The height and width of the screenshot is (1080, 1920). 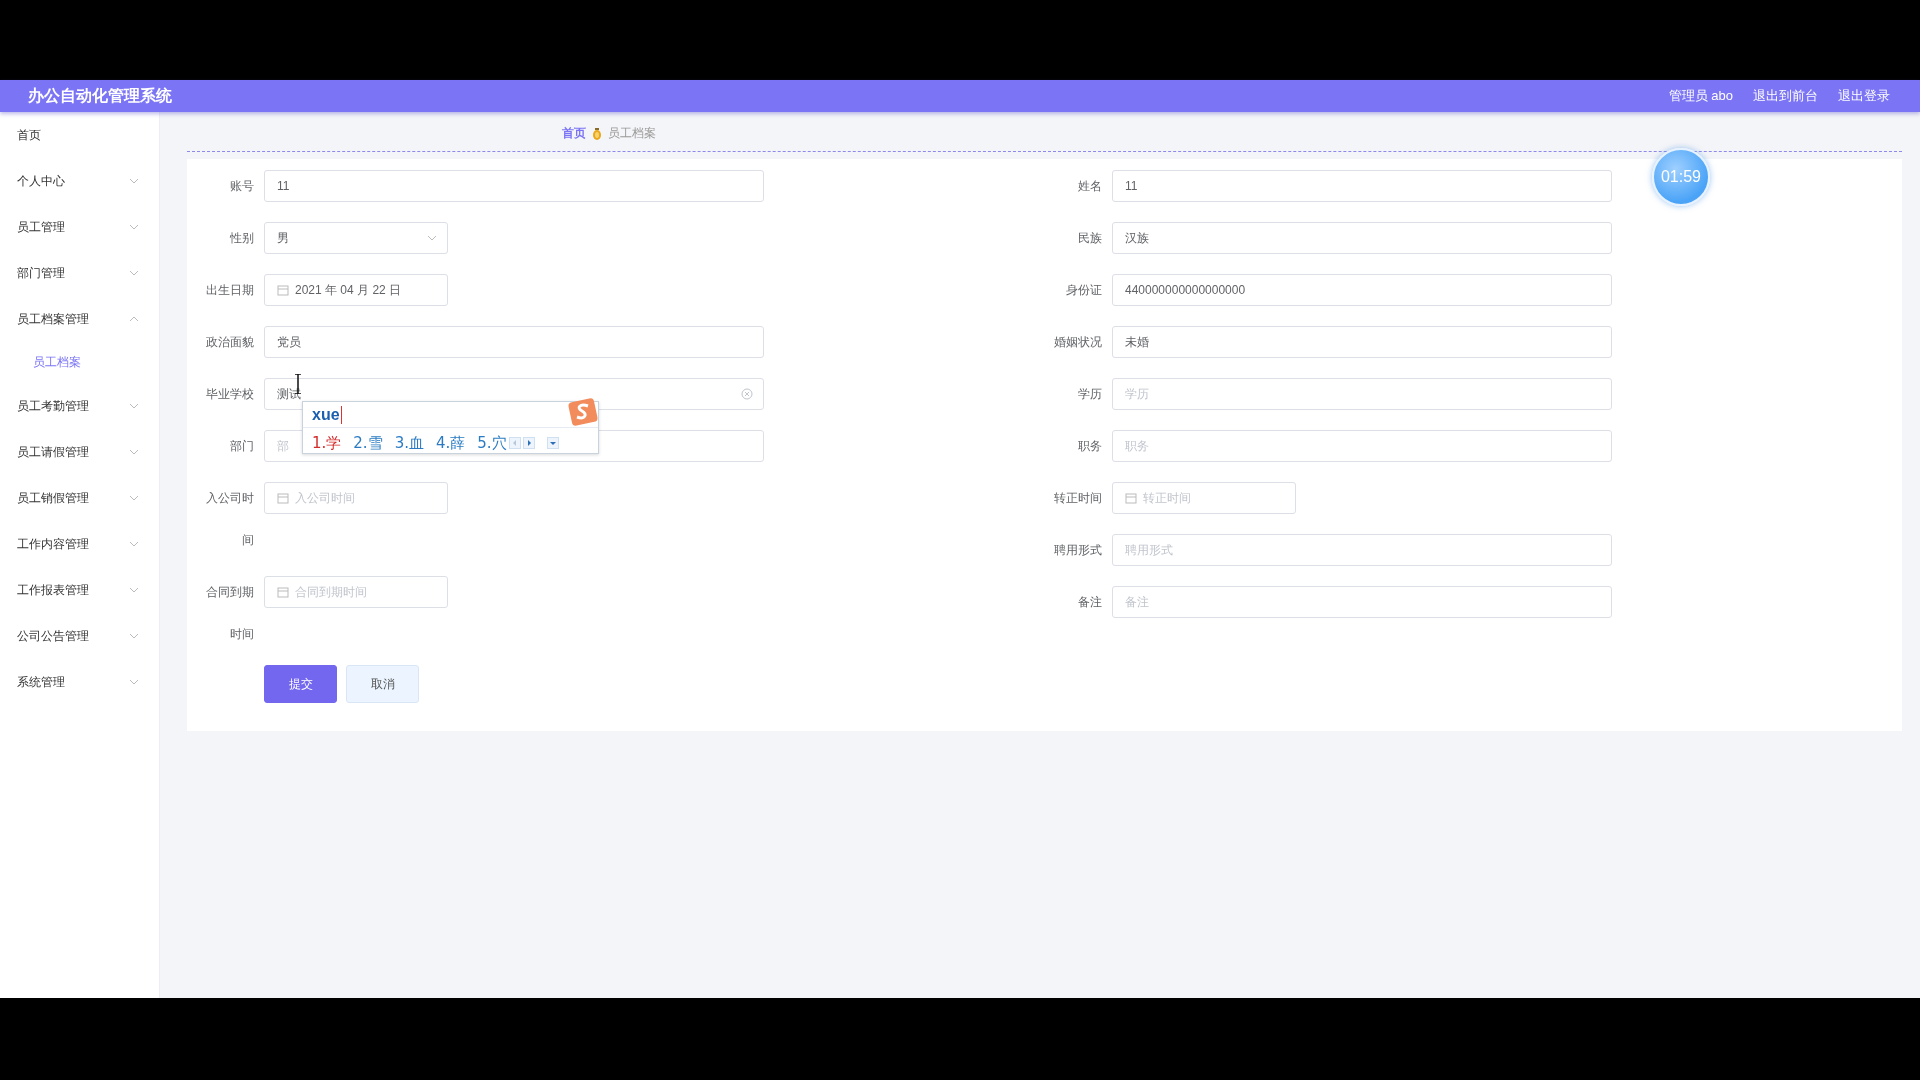 I want to click on field-label: 性别, so click(x=242, y=238).